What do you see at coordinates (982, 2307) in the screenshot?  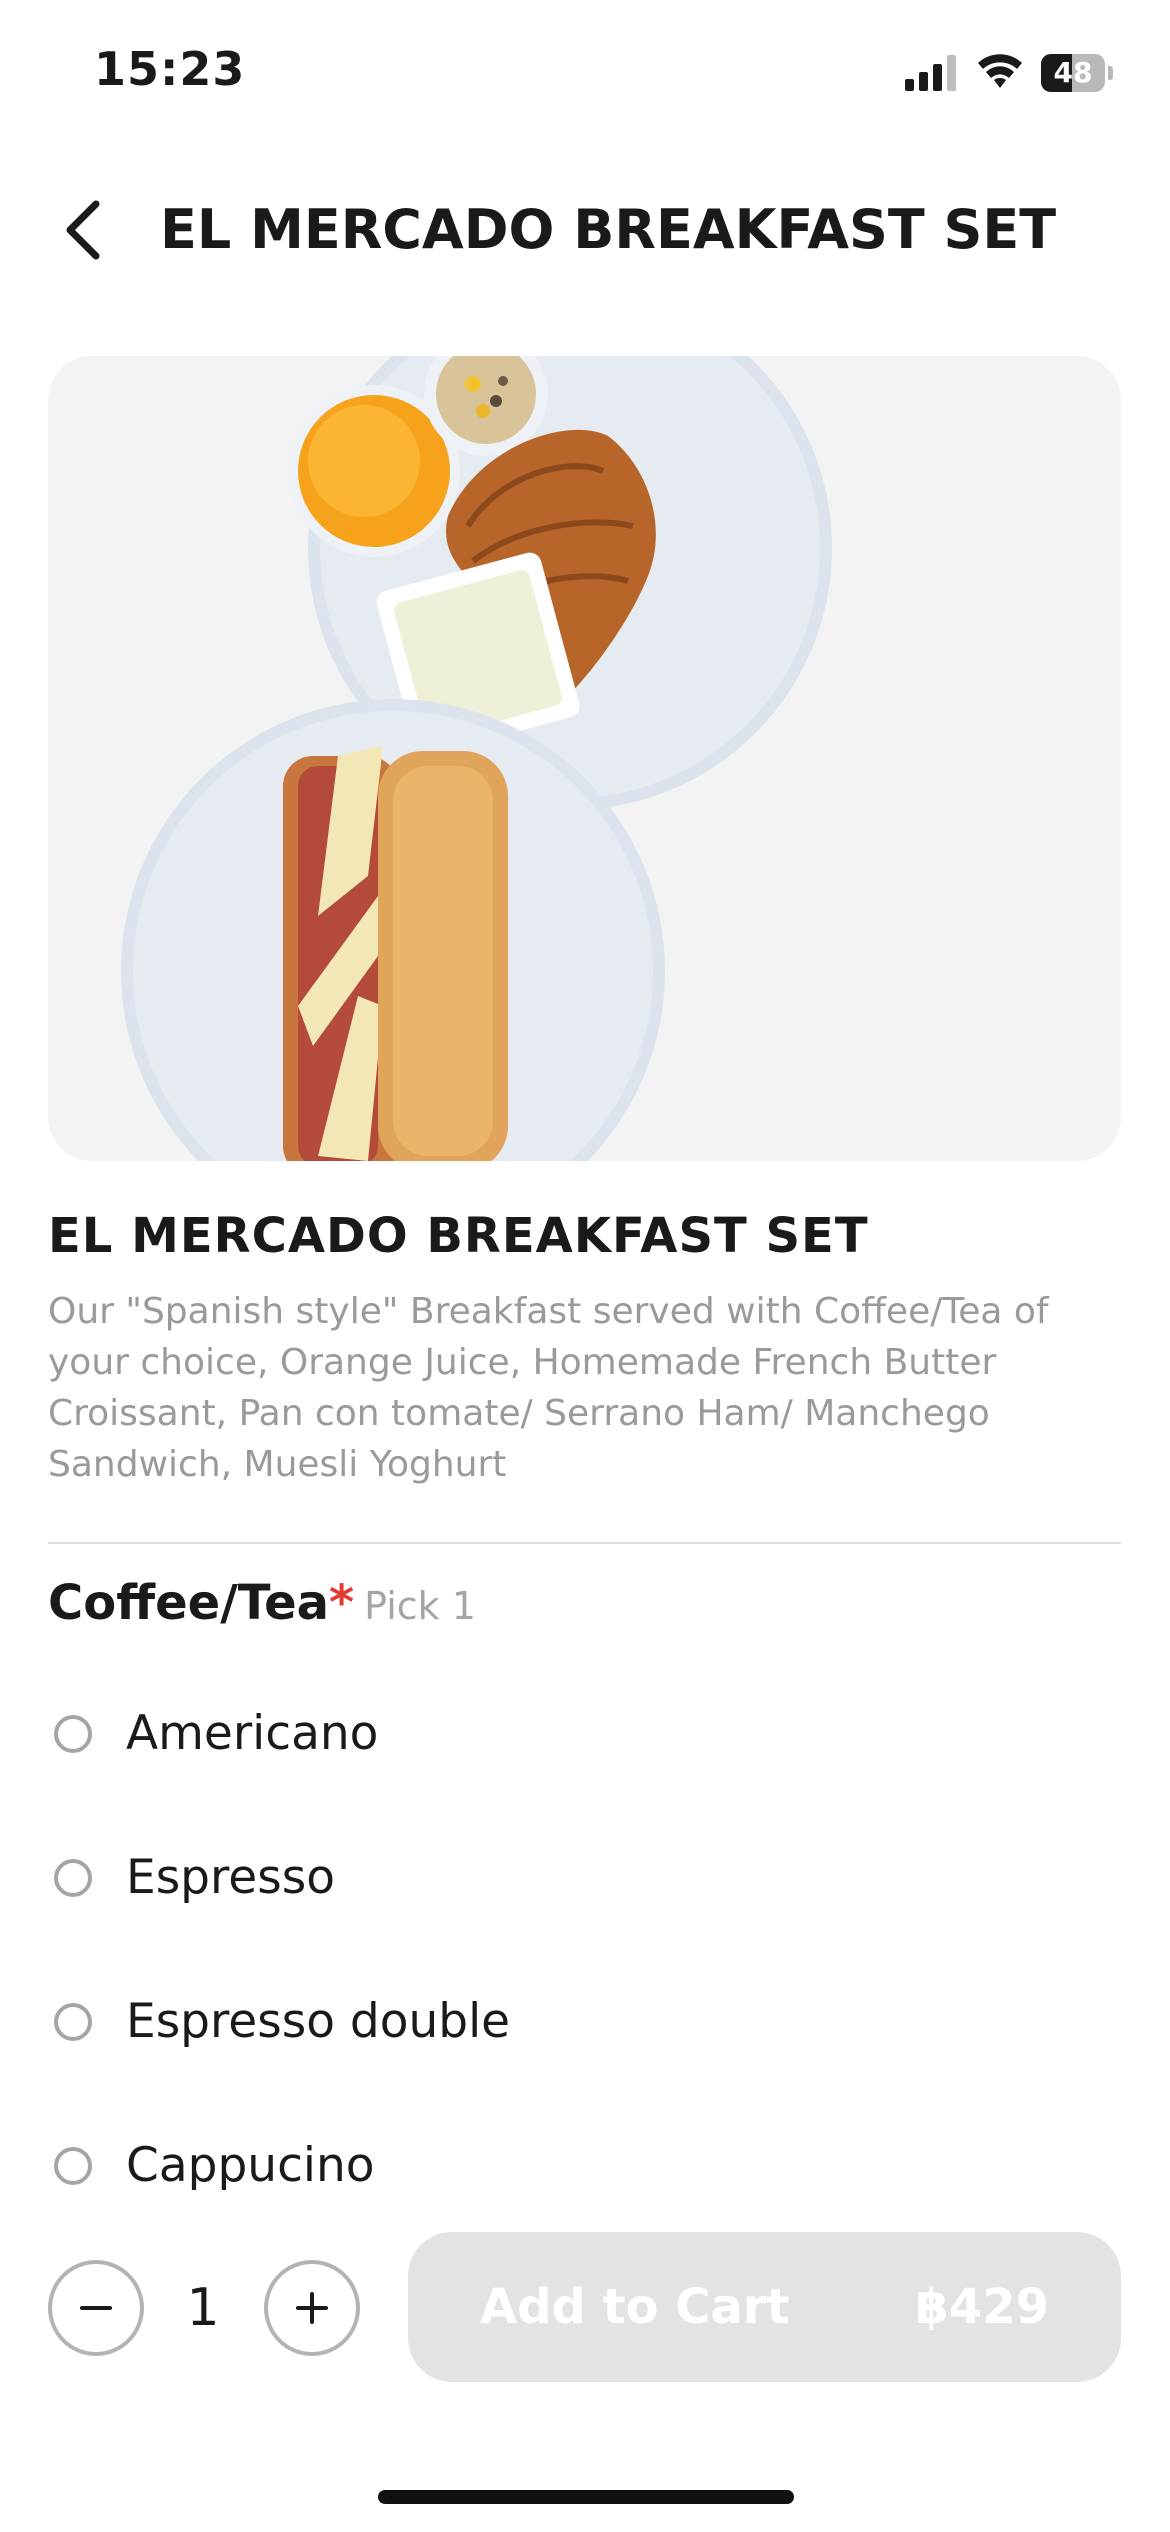 I see `price: ฿429` at bounding box center [982, 2307].